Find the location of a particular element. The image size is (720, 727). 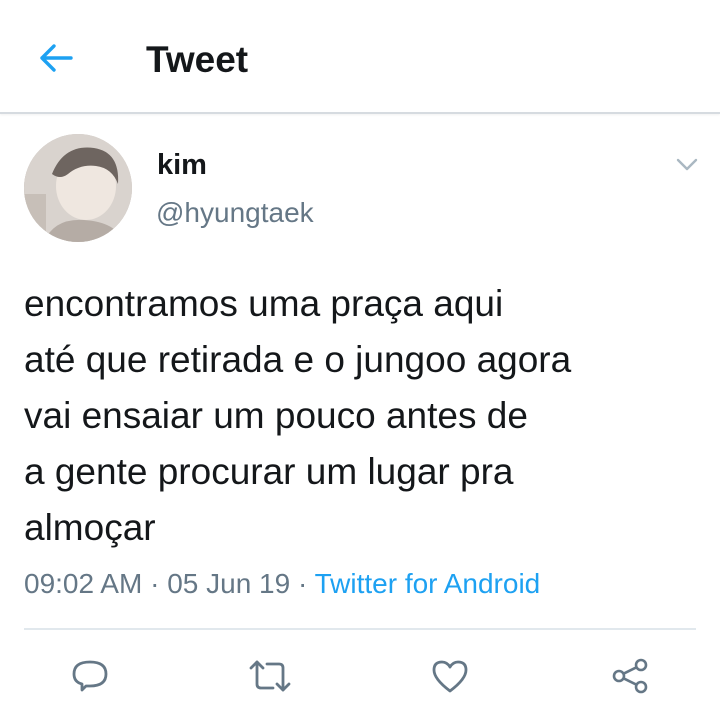

reply-button is located at coordinates (90, 676).